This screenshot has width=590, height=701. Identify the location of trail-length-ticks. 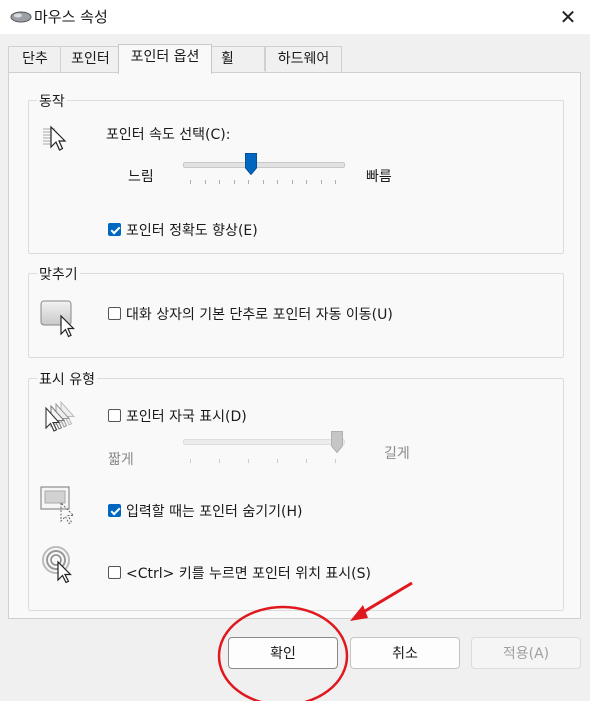
(263, 461).